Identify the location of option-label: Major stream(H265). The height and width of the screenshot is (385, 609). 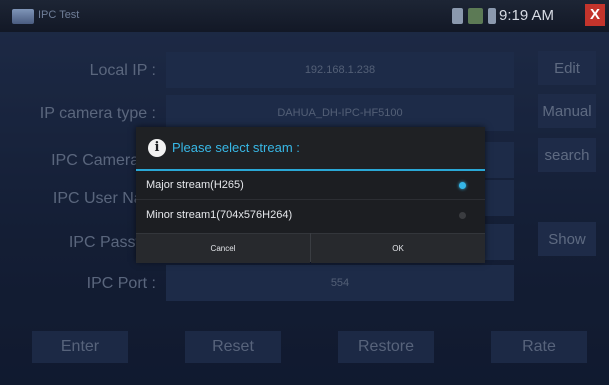
(195, 185).